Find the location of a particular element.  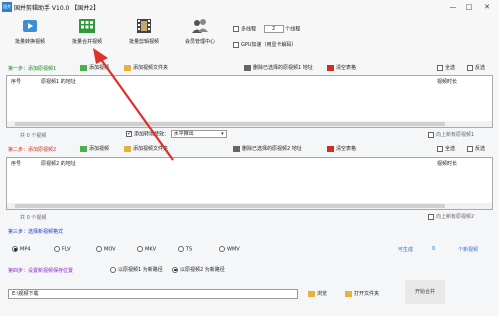

gpu-checkbox is located at coordinates (236, 44).